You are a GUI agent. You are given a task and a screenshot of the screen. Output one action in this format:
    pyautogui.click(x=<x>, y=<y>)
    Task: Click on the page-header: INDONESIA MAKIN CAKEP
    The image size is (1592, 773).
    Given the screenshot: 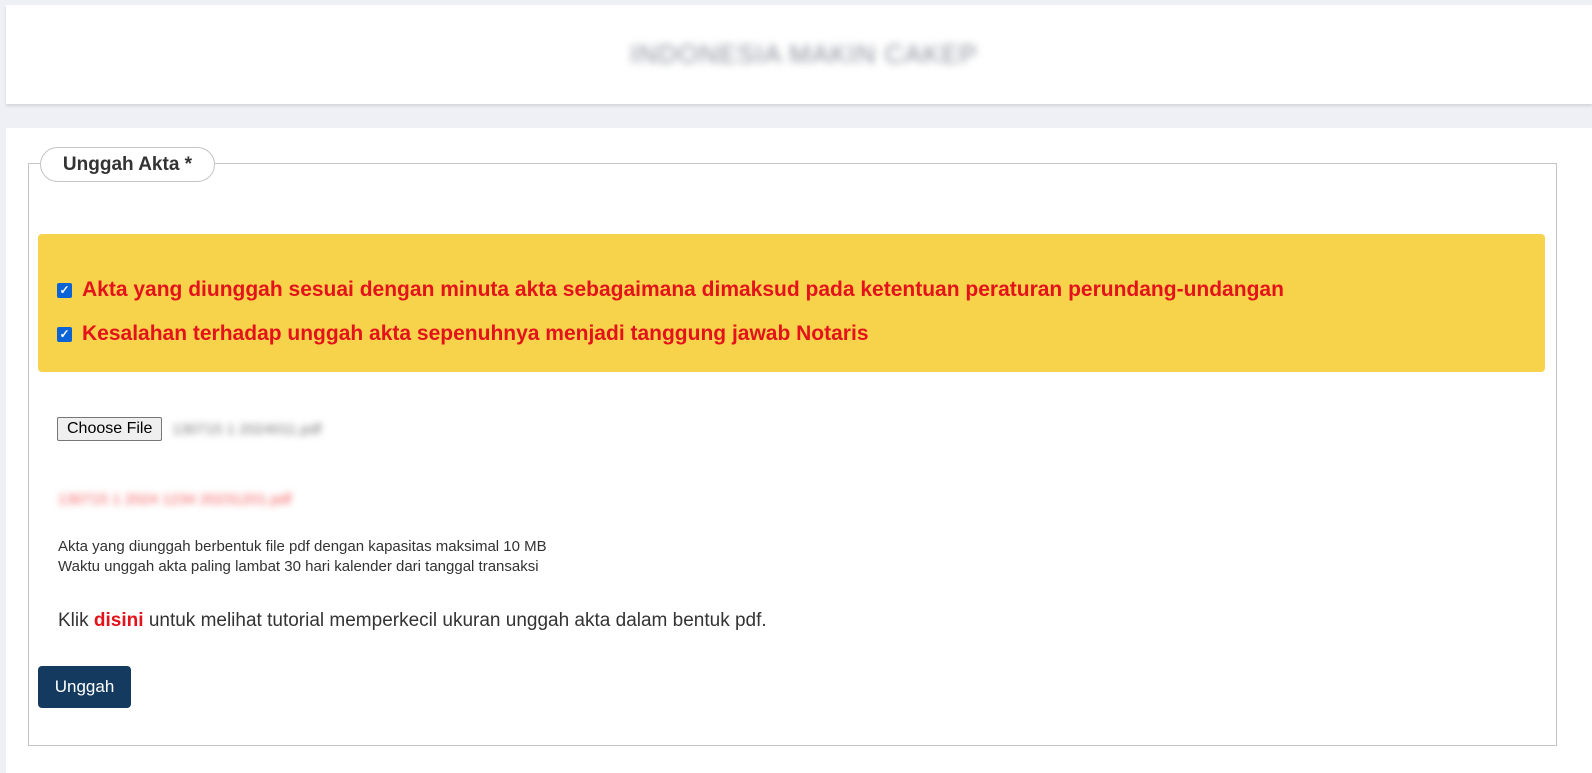 What is the action you would take?
    pyautogui.click(x=799, y=54)
    